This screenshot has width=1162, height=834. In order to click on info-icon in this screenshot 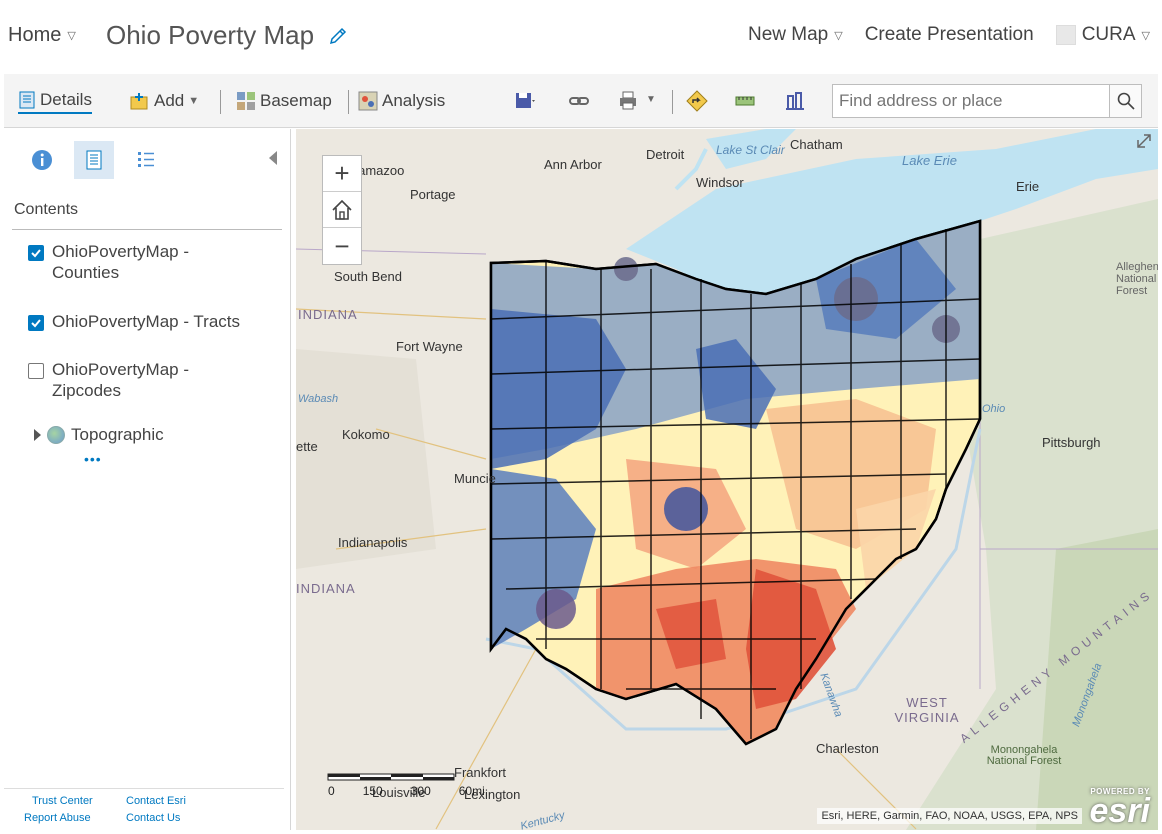, I will do `click(42, 160)`.